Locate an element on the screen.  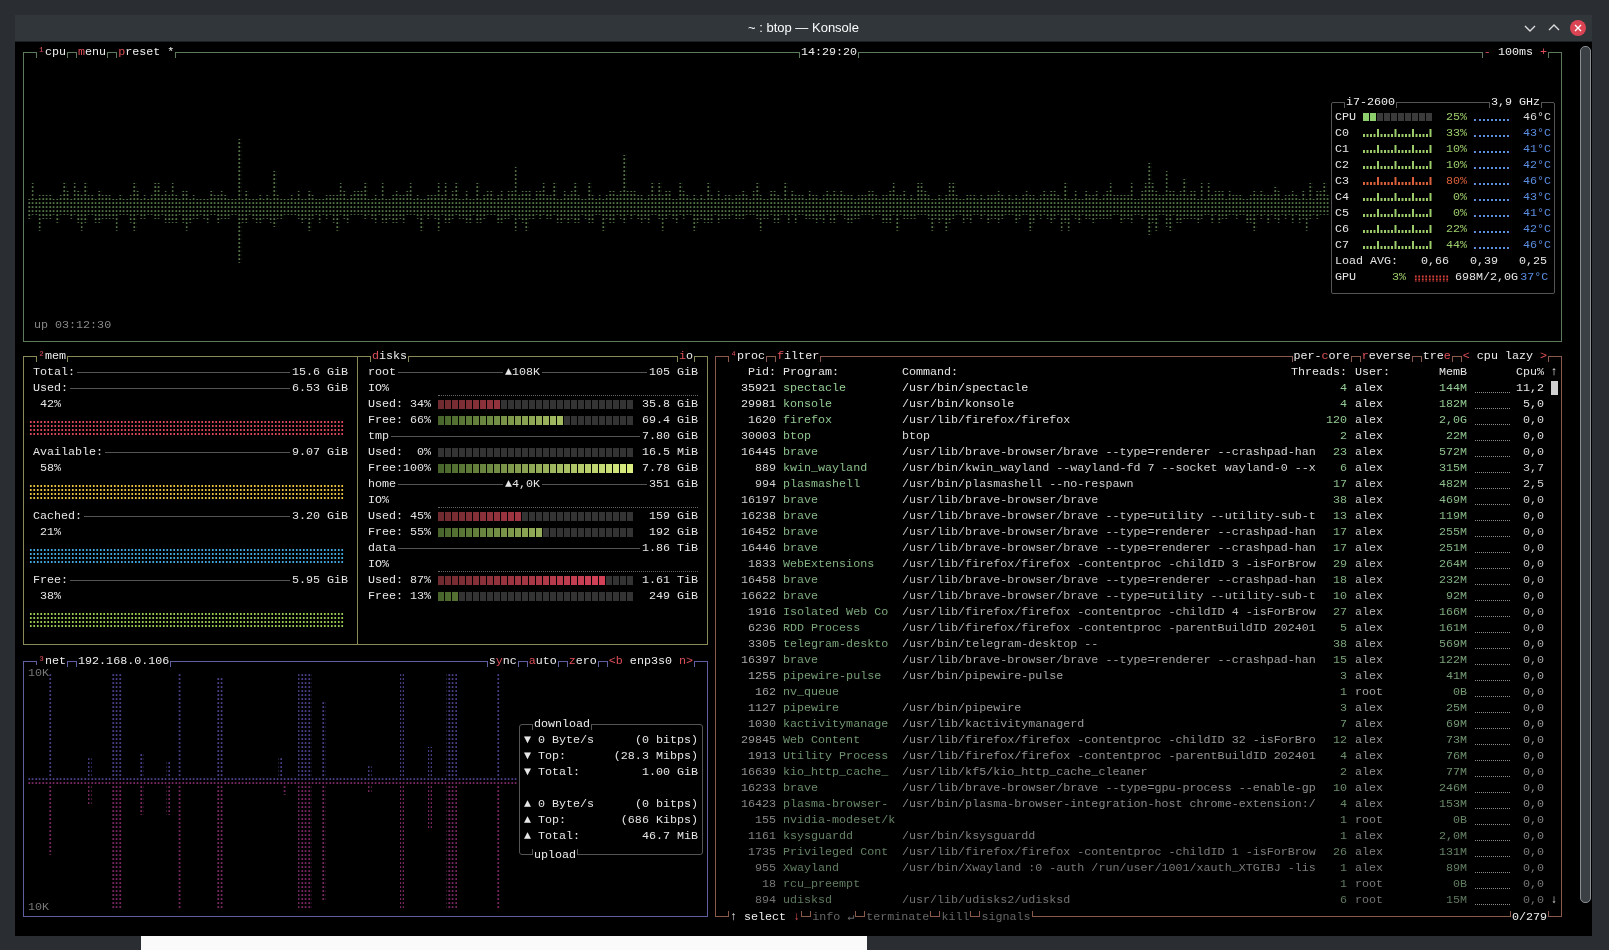
table-cell: 35921 is located at coordinates (758, 388).